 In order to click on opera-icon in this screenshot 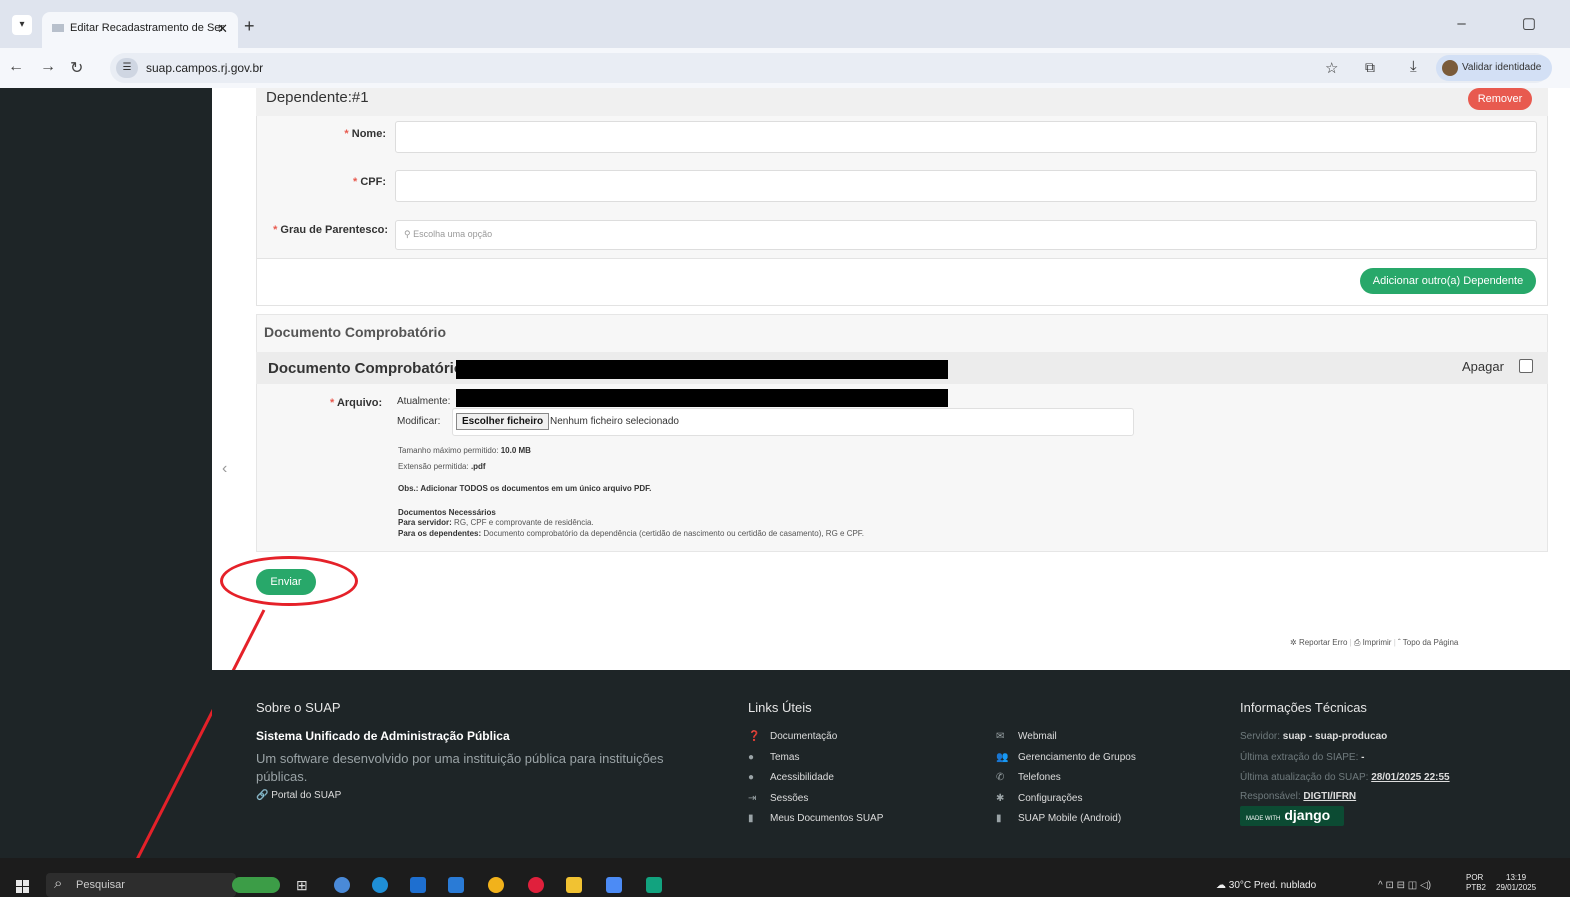, I will do `click(536, 885)`.